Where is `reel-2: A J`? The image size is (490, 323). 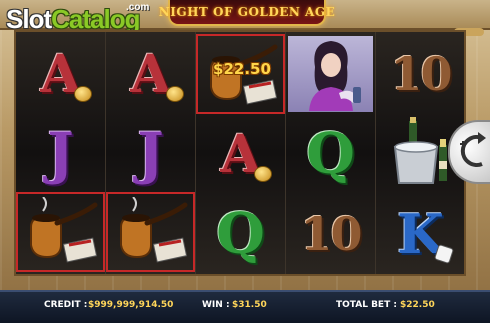 reel-2: A J is located at coordinates (151, 153).